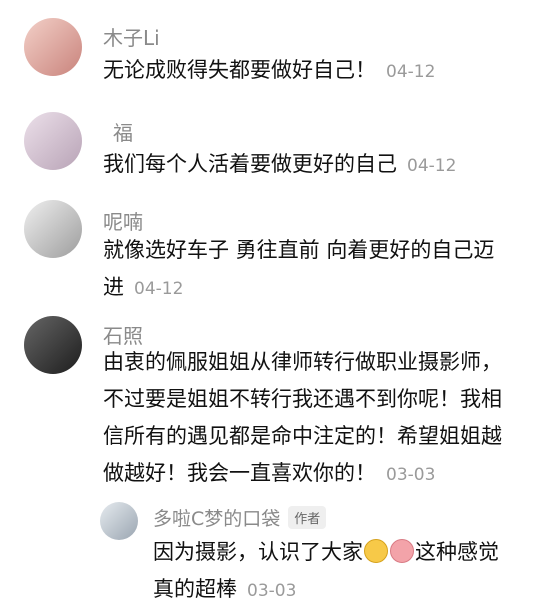 This screenshot has height=610, width=553. I want to click on comment-text-line: 做越好！我会一直喜欢你的！ 03-03, so click(302, 474).